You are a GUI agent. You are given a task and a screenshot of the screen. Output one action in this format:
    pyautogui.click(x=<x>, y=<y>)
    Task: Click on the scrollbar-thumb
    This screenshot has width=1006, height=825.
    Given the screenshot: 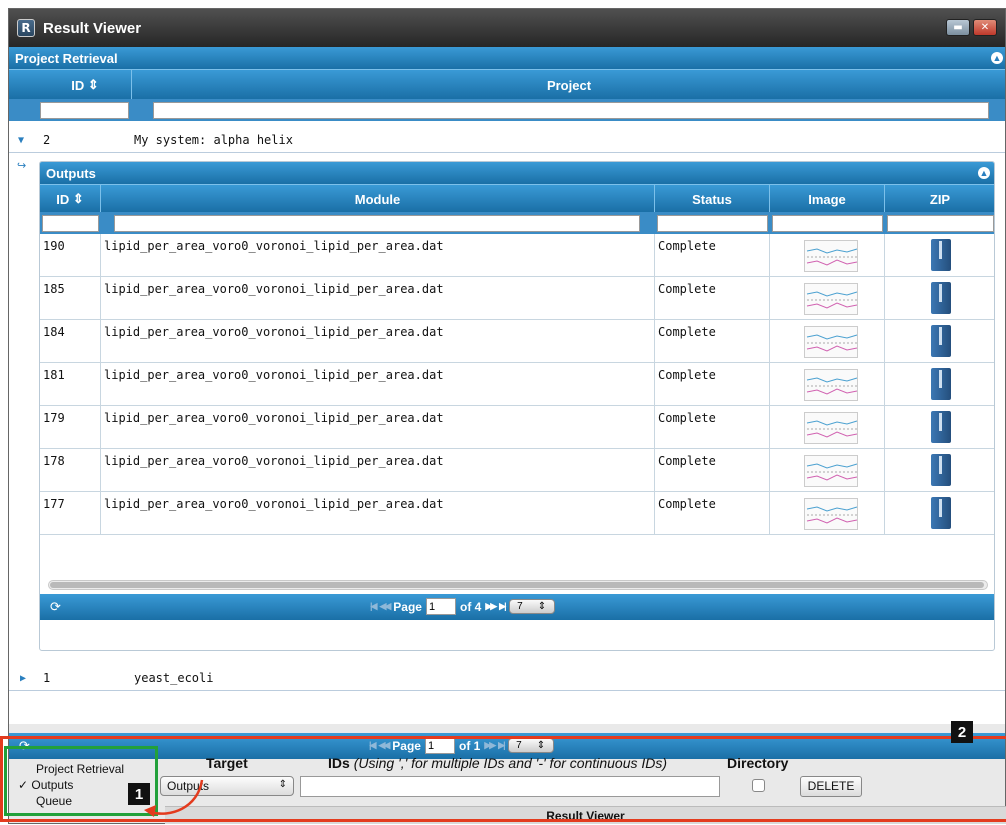 What is the action you would take?
    pyautogui.click(x=517, y=585)
    